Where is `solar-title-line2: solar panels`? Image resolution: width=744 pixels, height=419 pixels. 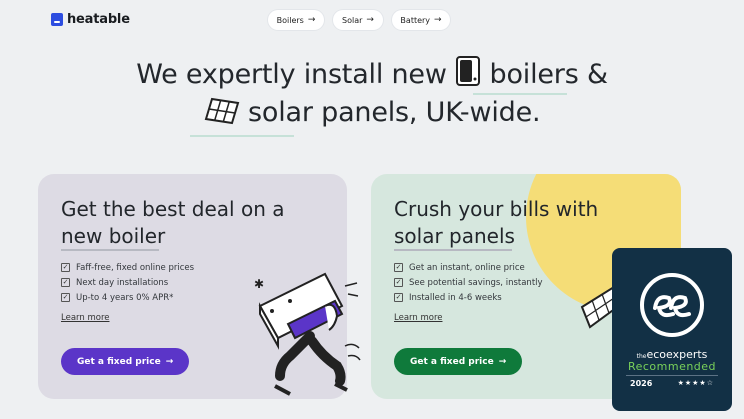
solar-title-line2: solar panels is located at coordinates (454, 236).